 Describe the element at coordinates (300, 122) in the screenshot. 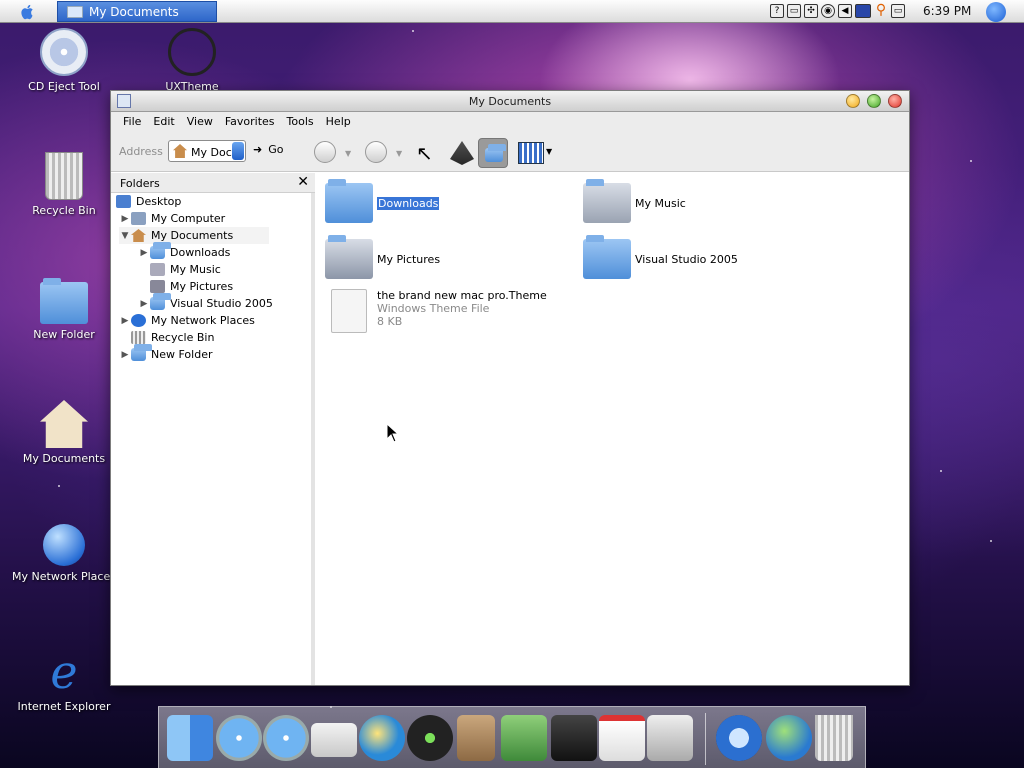

I see `menu-tools: Tools` at that location.